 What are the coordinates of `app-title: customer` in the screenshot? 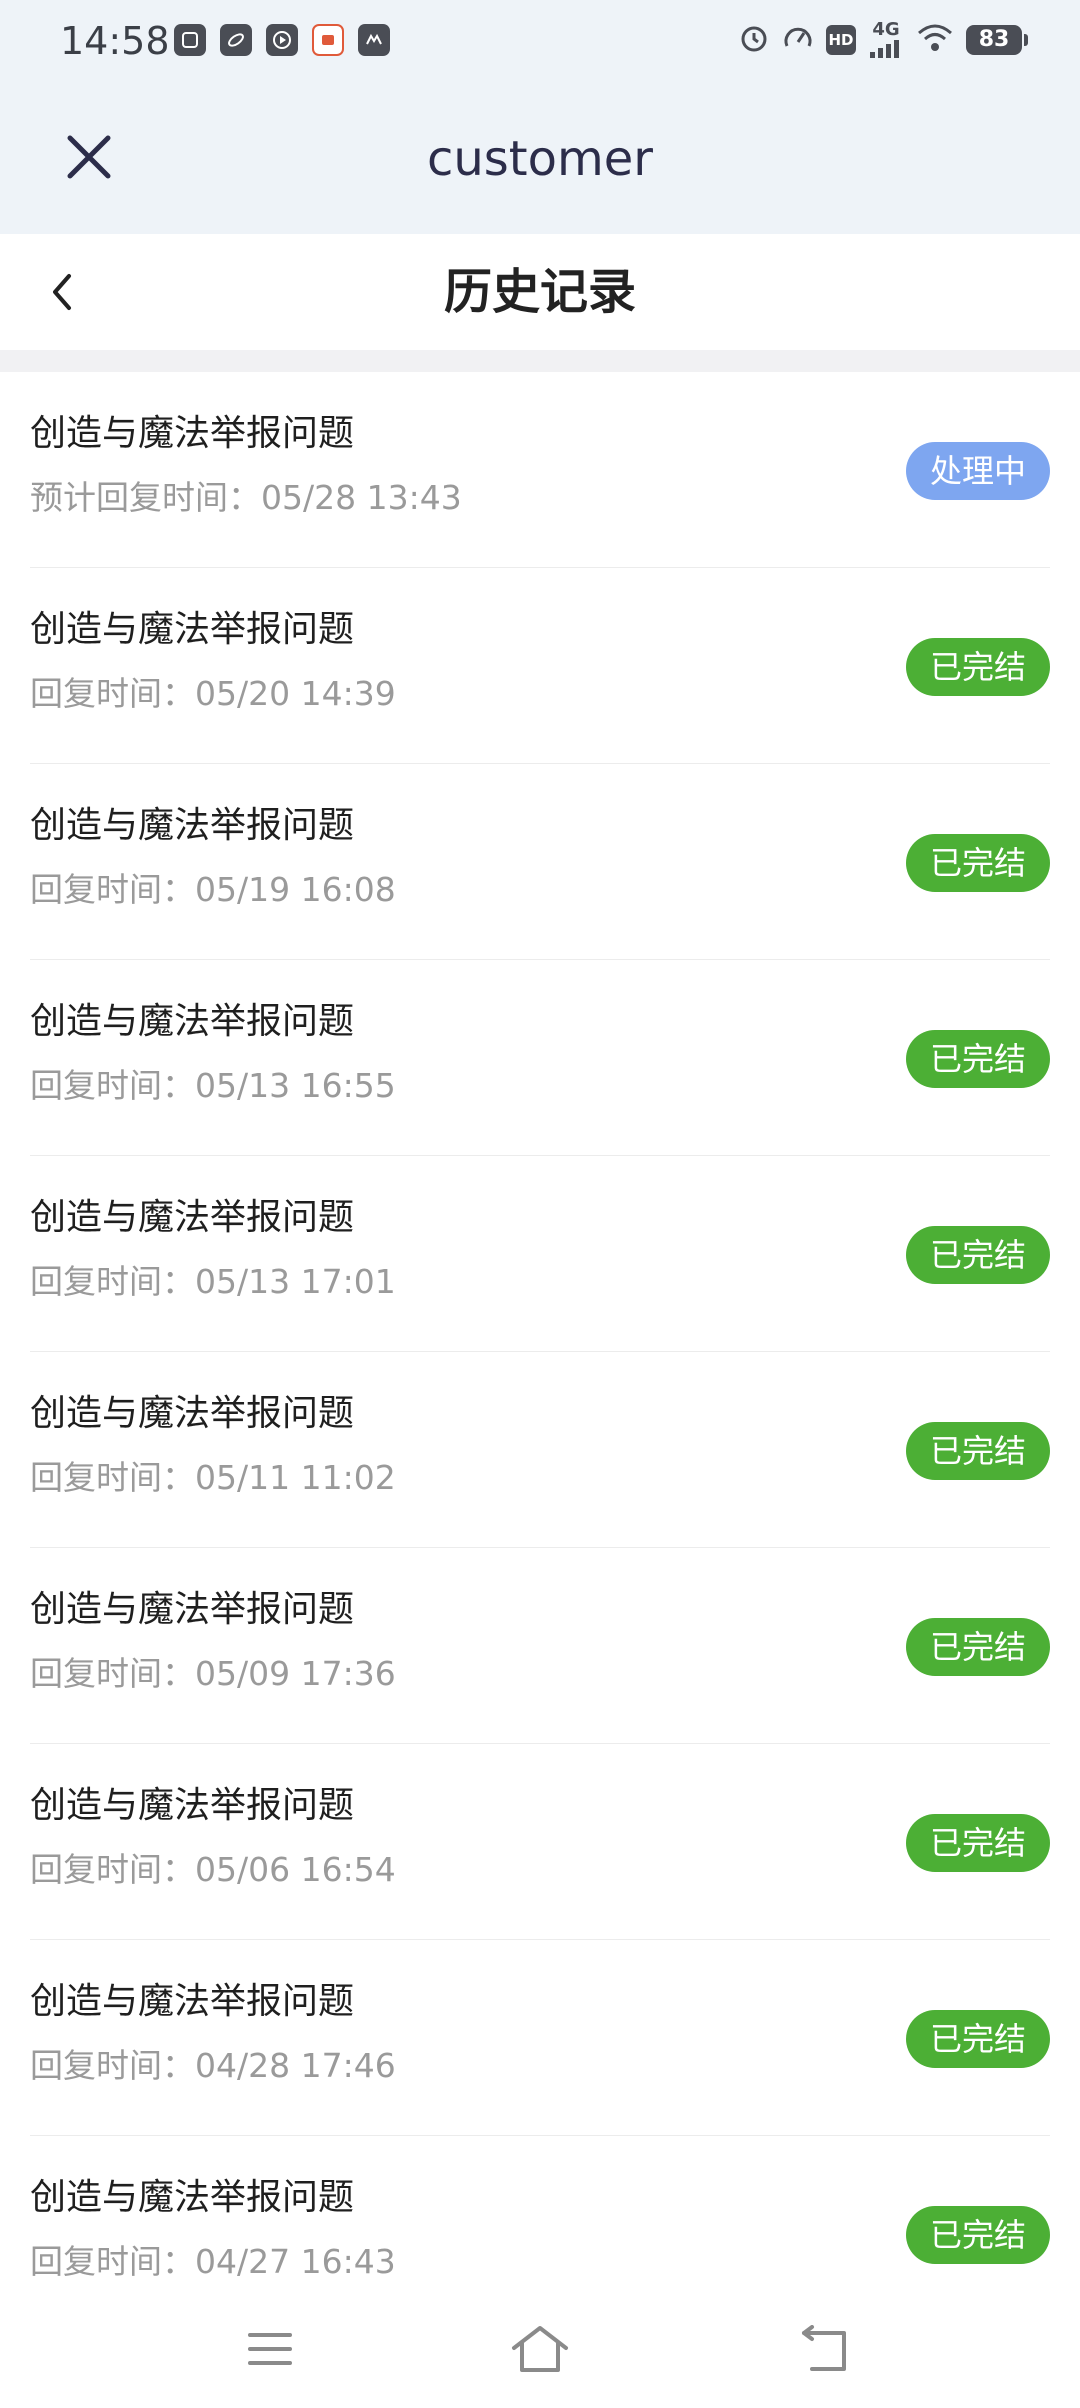 It's located at (540, 159).